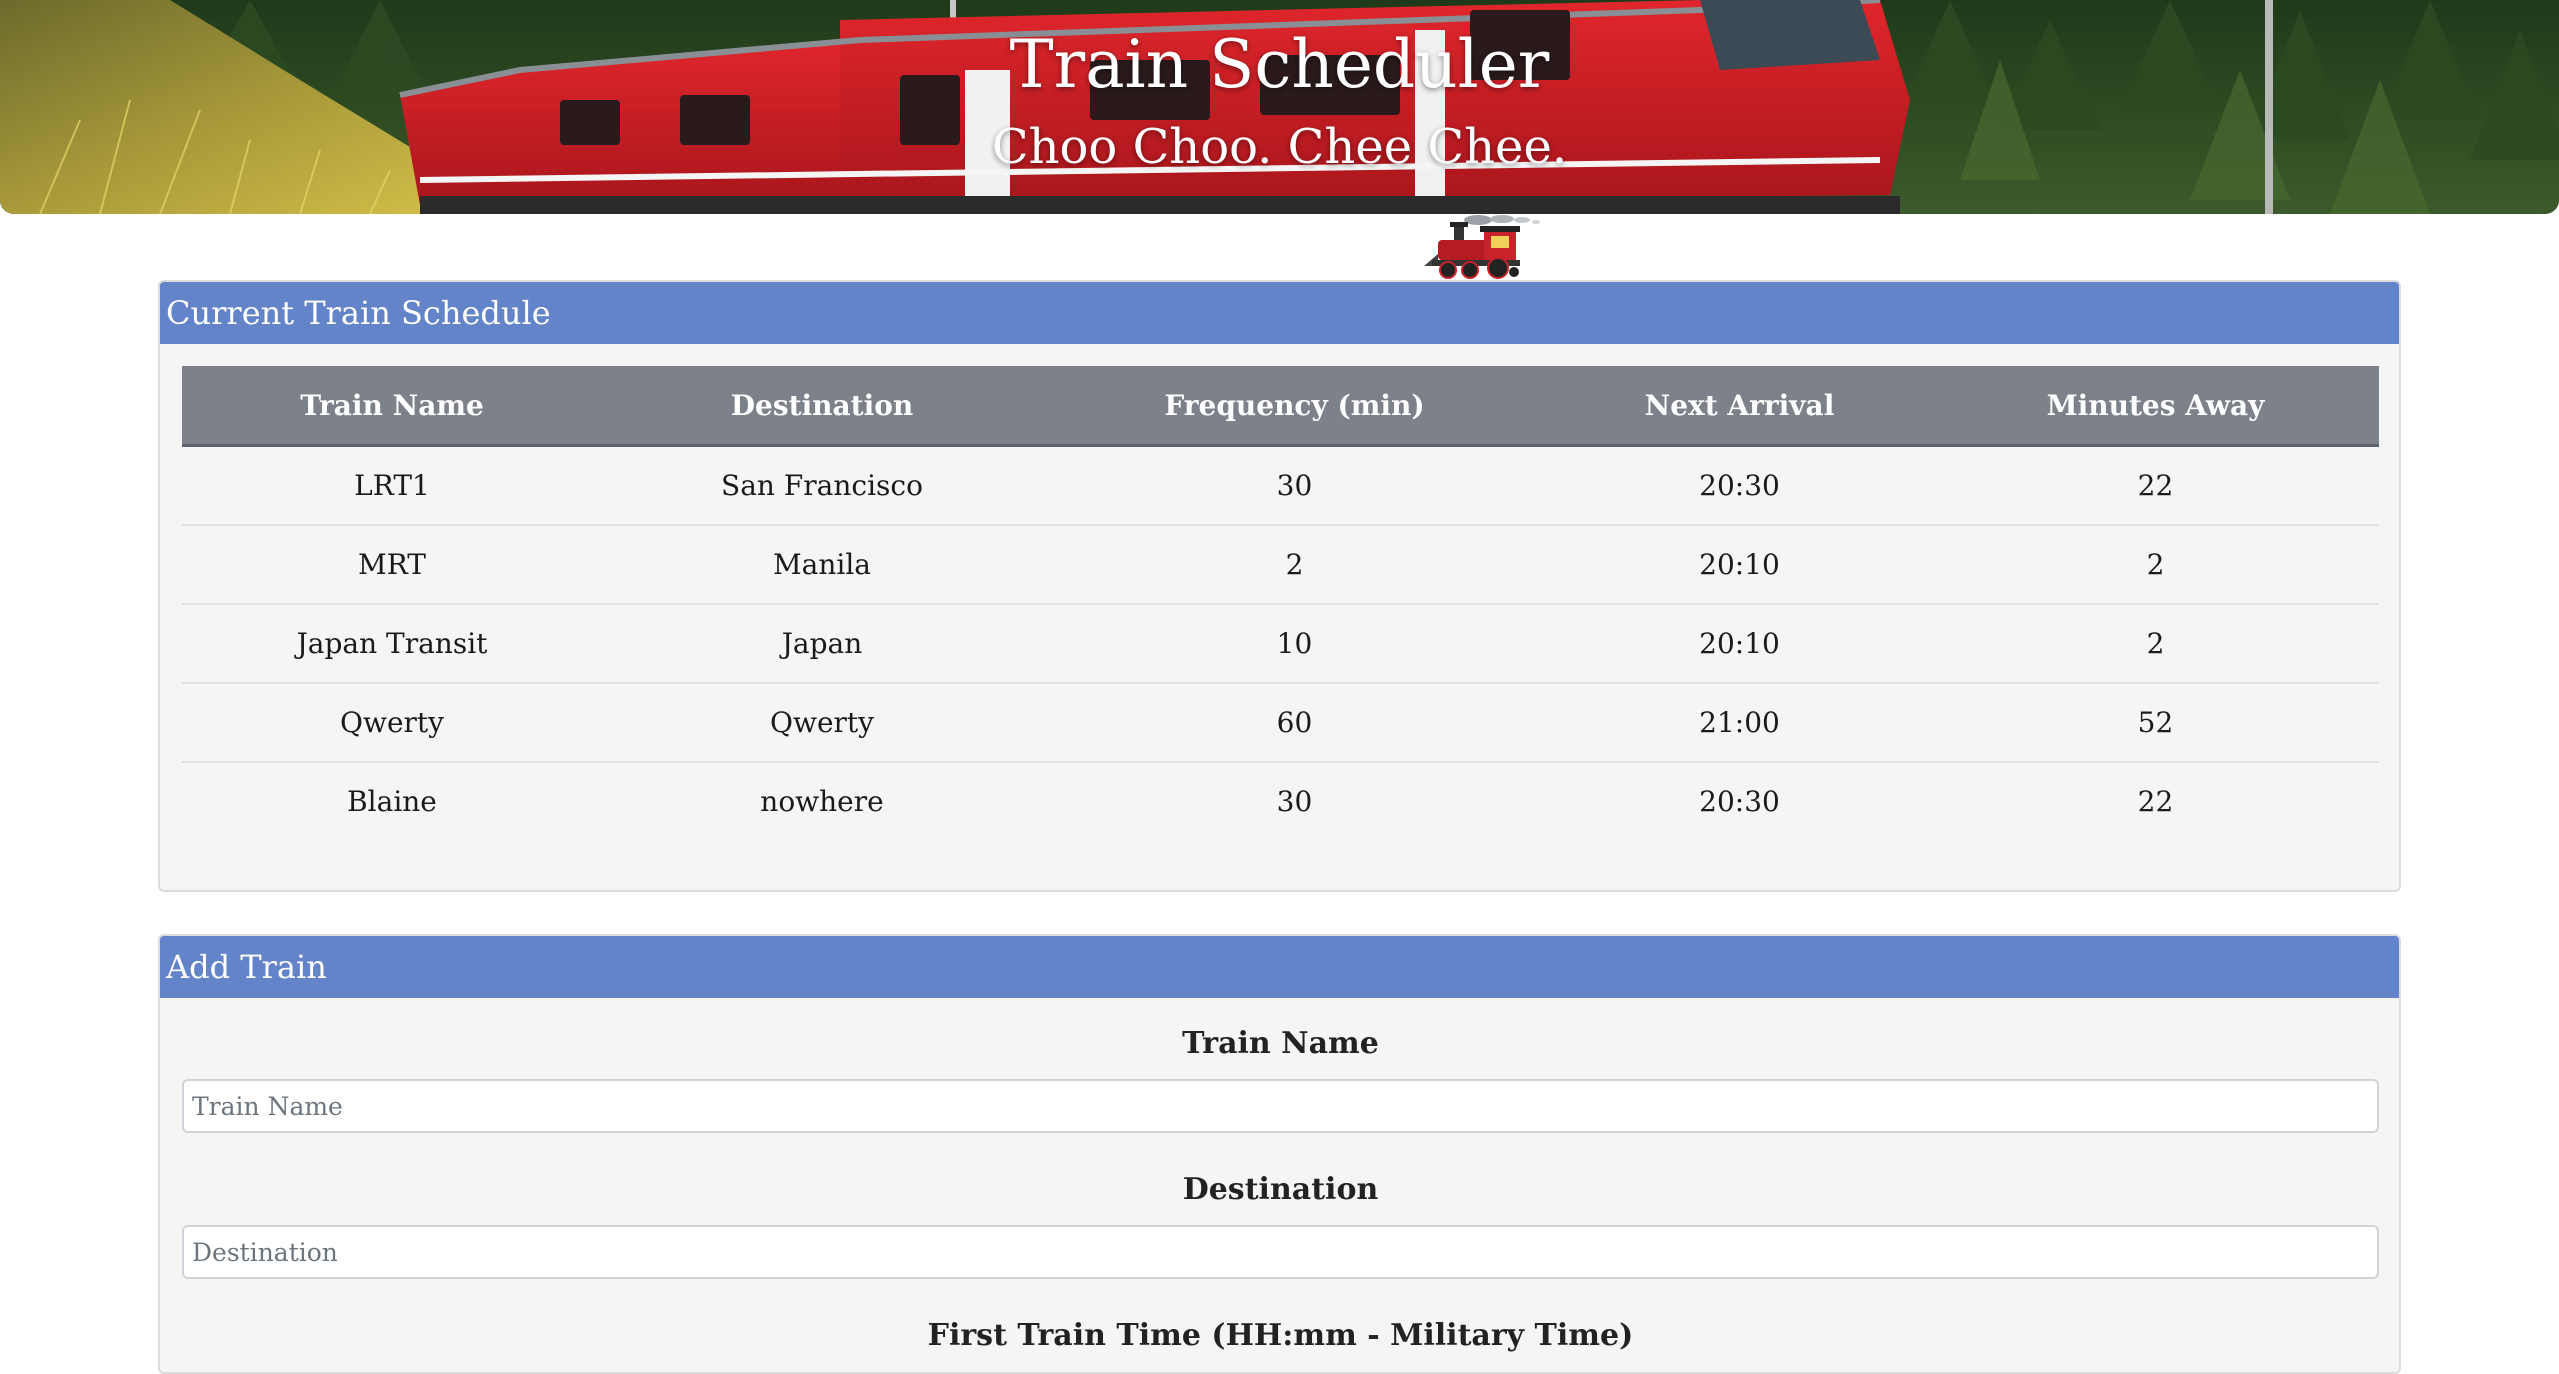 The height and width of the screenshot is (1374, 2559). What do you see at coordinates (1279, 313) in the screenshot?
I see `schedule-panel-heading: Current Train Schedule` at bounding box center [1279, 313].